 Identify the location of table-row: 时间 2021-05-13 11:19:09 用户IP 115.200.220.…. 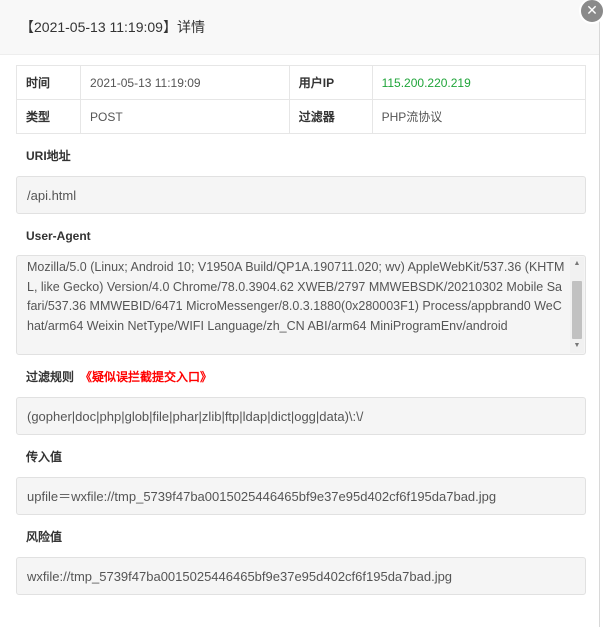
(301, 82).